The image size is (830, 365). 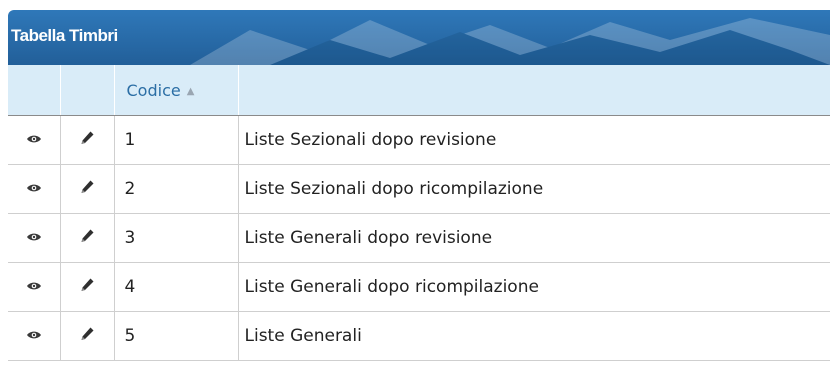 I want to click on titlebar-decoration, so click(x=510, y=41).